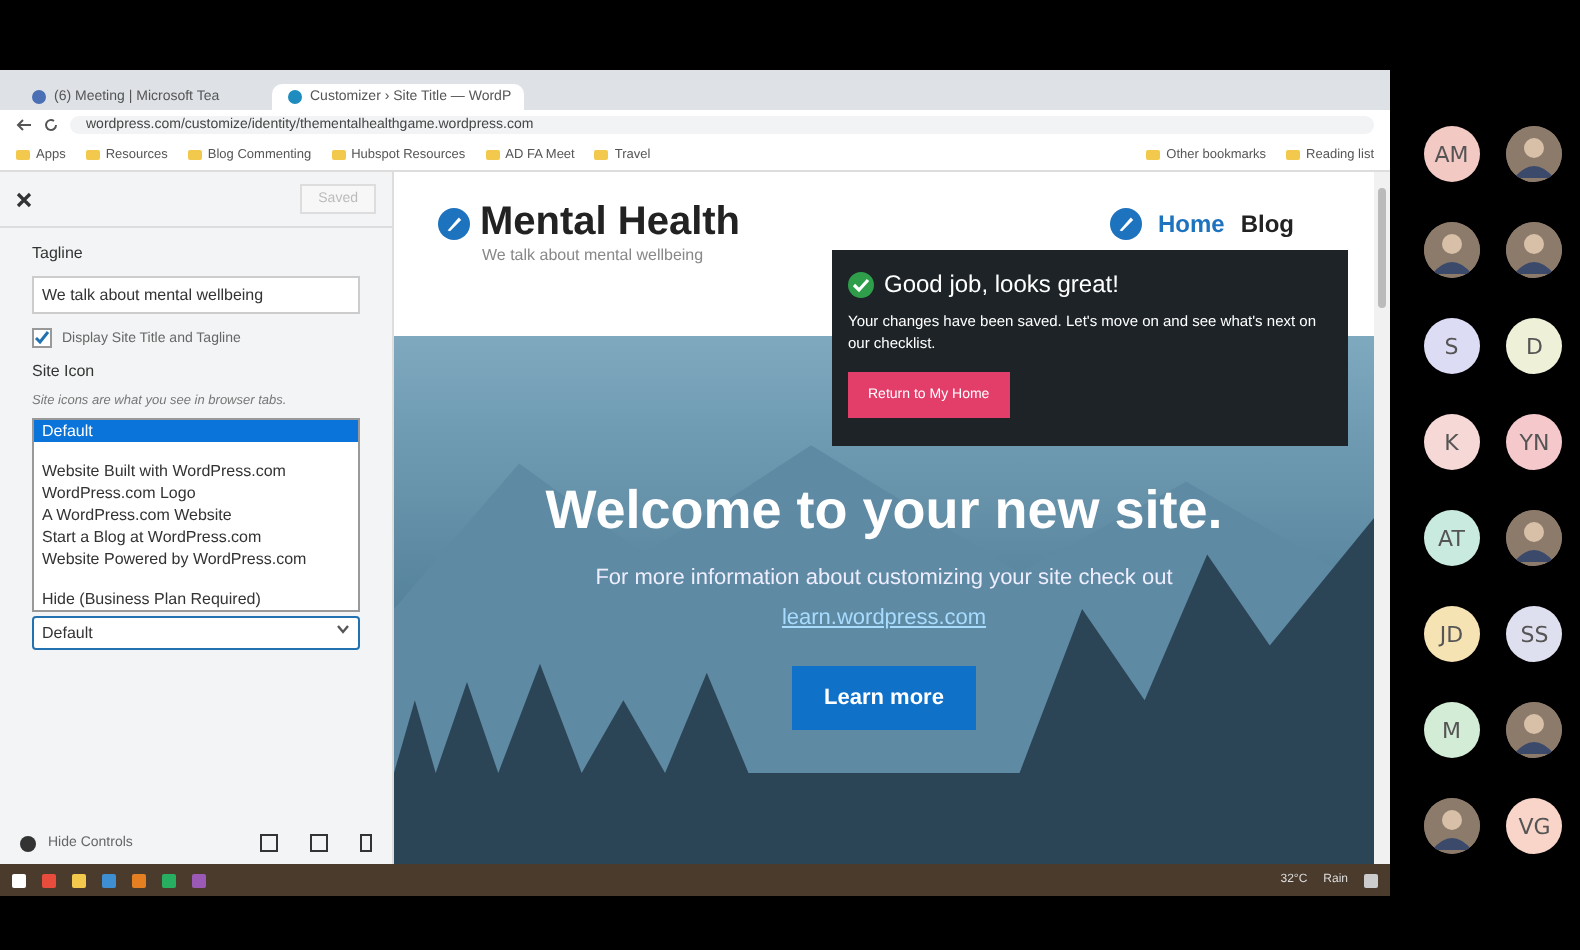 The image size is (1580, 950). I want to click on phone-icon, so click(366, 843).